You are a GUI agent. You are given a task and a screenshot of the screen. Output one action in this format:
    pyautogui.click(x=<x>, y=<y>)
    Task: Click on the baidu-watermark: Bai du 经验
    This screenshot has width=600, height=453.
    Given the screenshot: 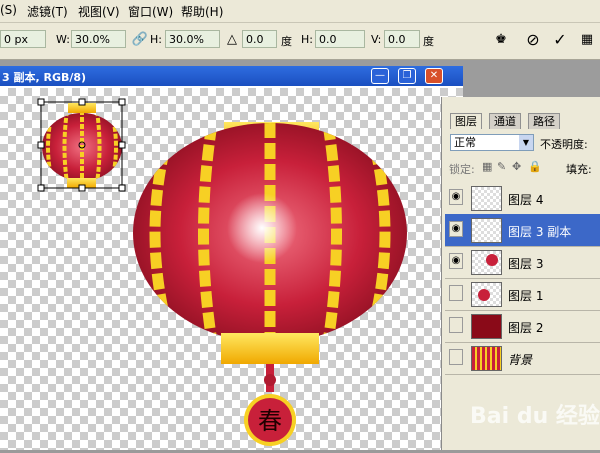 What is the action you would take?
    pyautogui.click(x=535, y=416)
    